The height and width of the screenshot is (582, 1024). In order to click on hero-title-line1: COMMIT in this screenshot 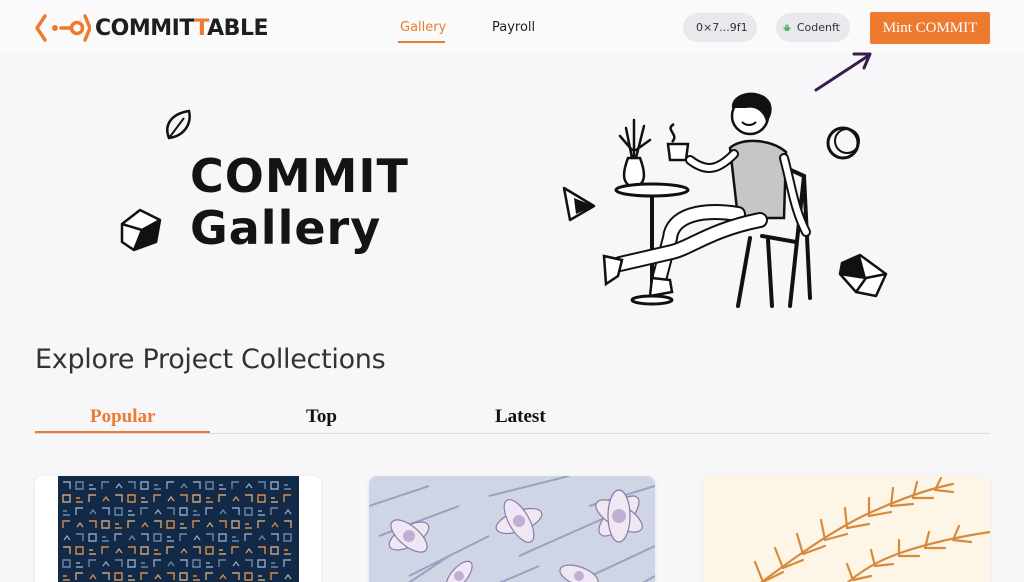, I will do `click(299, 176)`.